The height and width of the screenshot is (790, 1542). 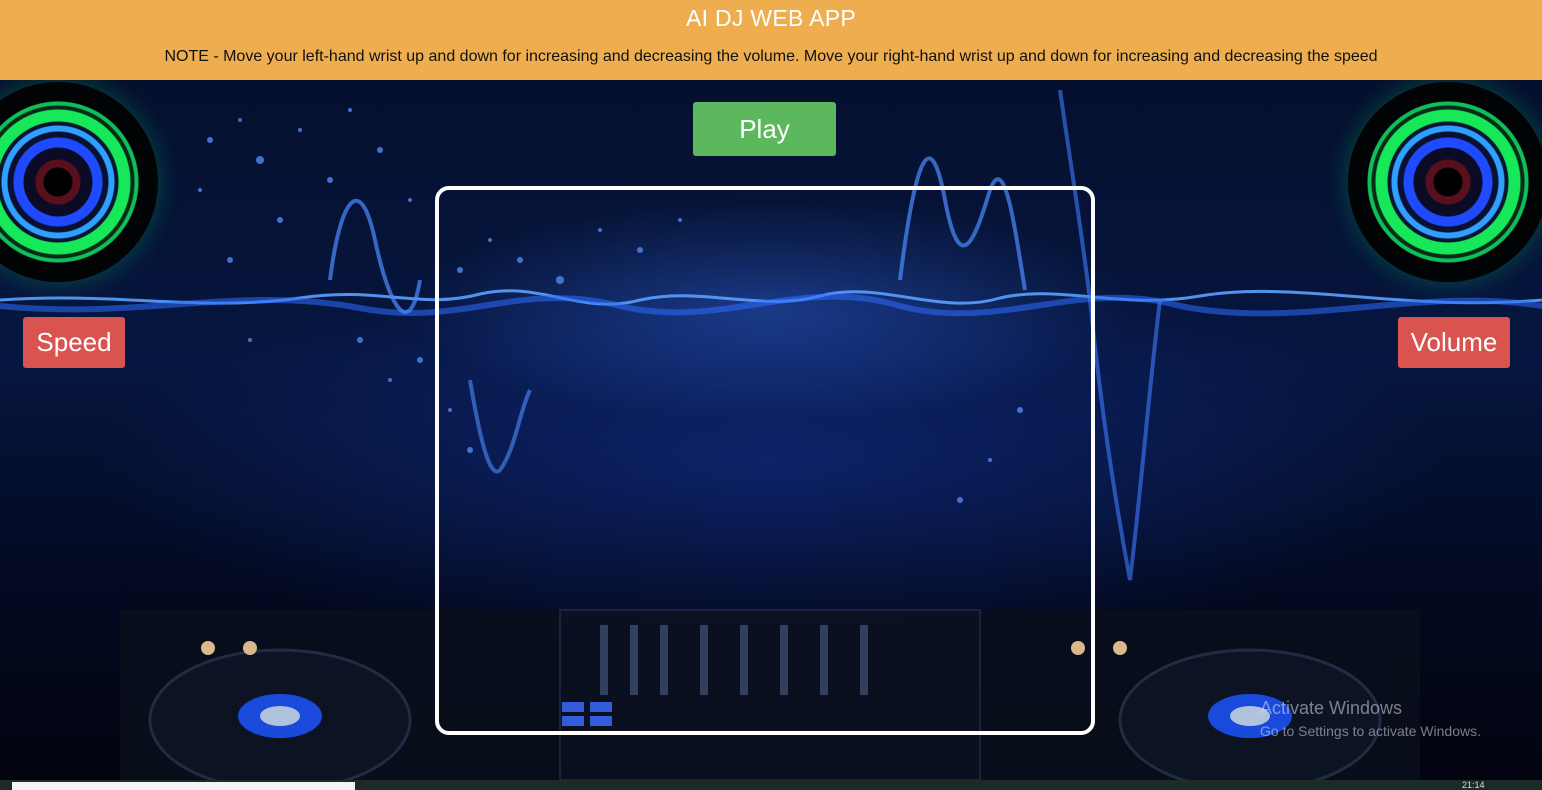 I want to click on watermark-title: Activate Windows, so click(x=1331, y=708).